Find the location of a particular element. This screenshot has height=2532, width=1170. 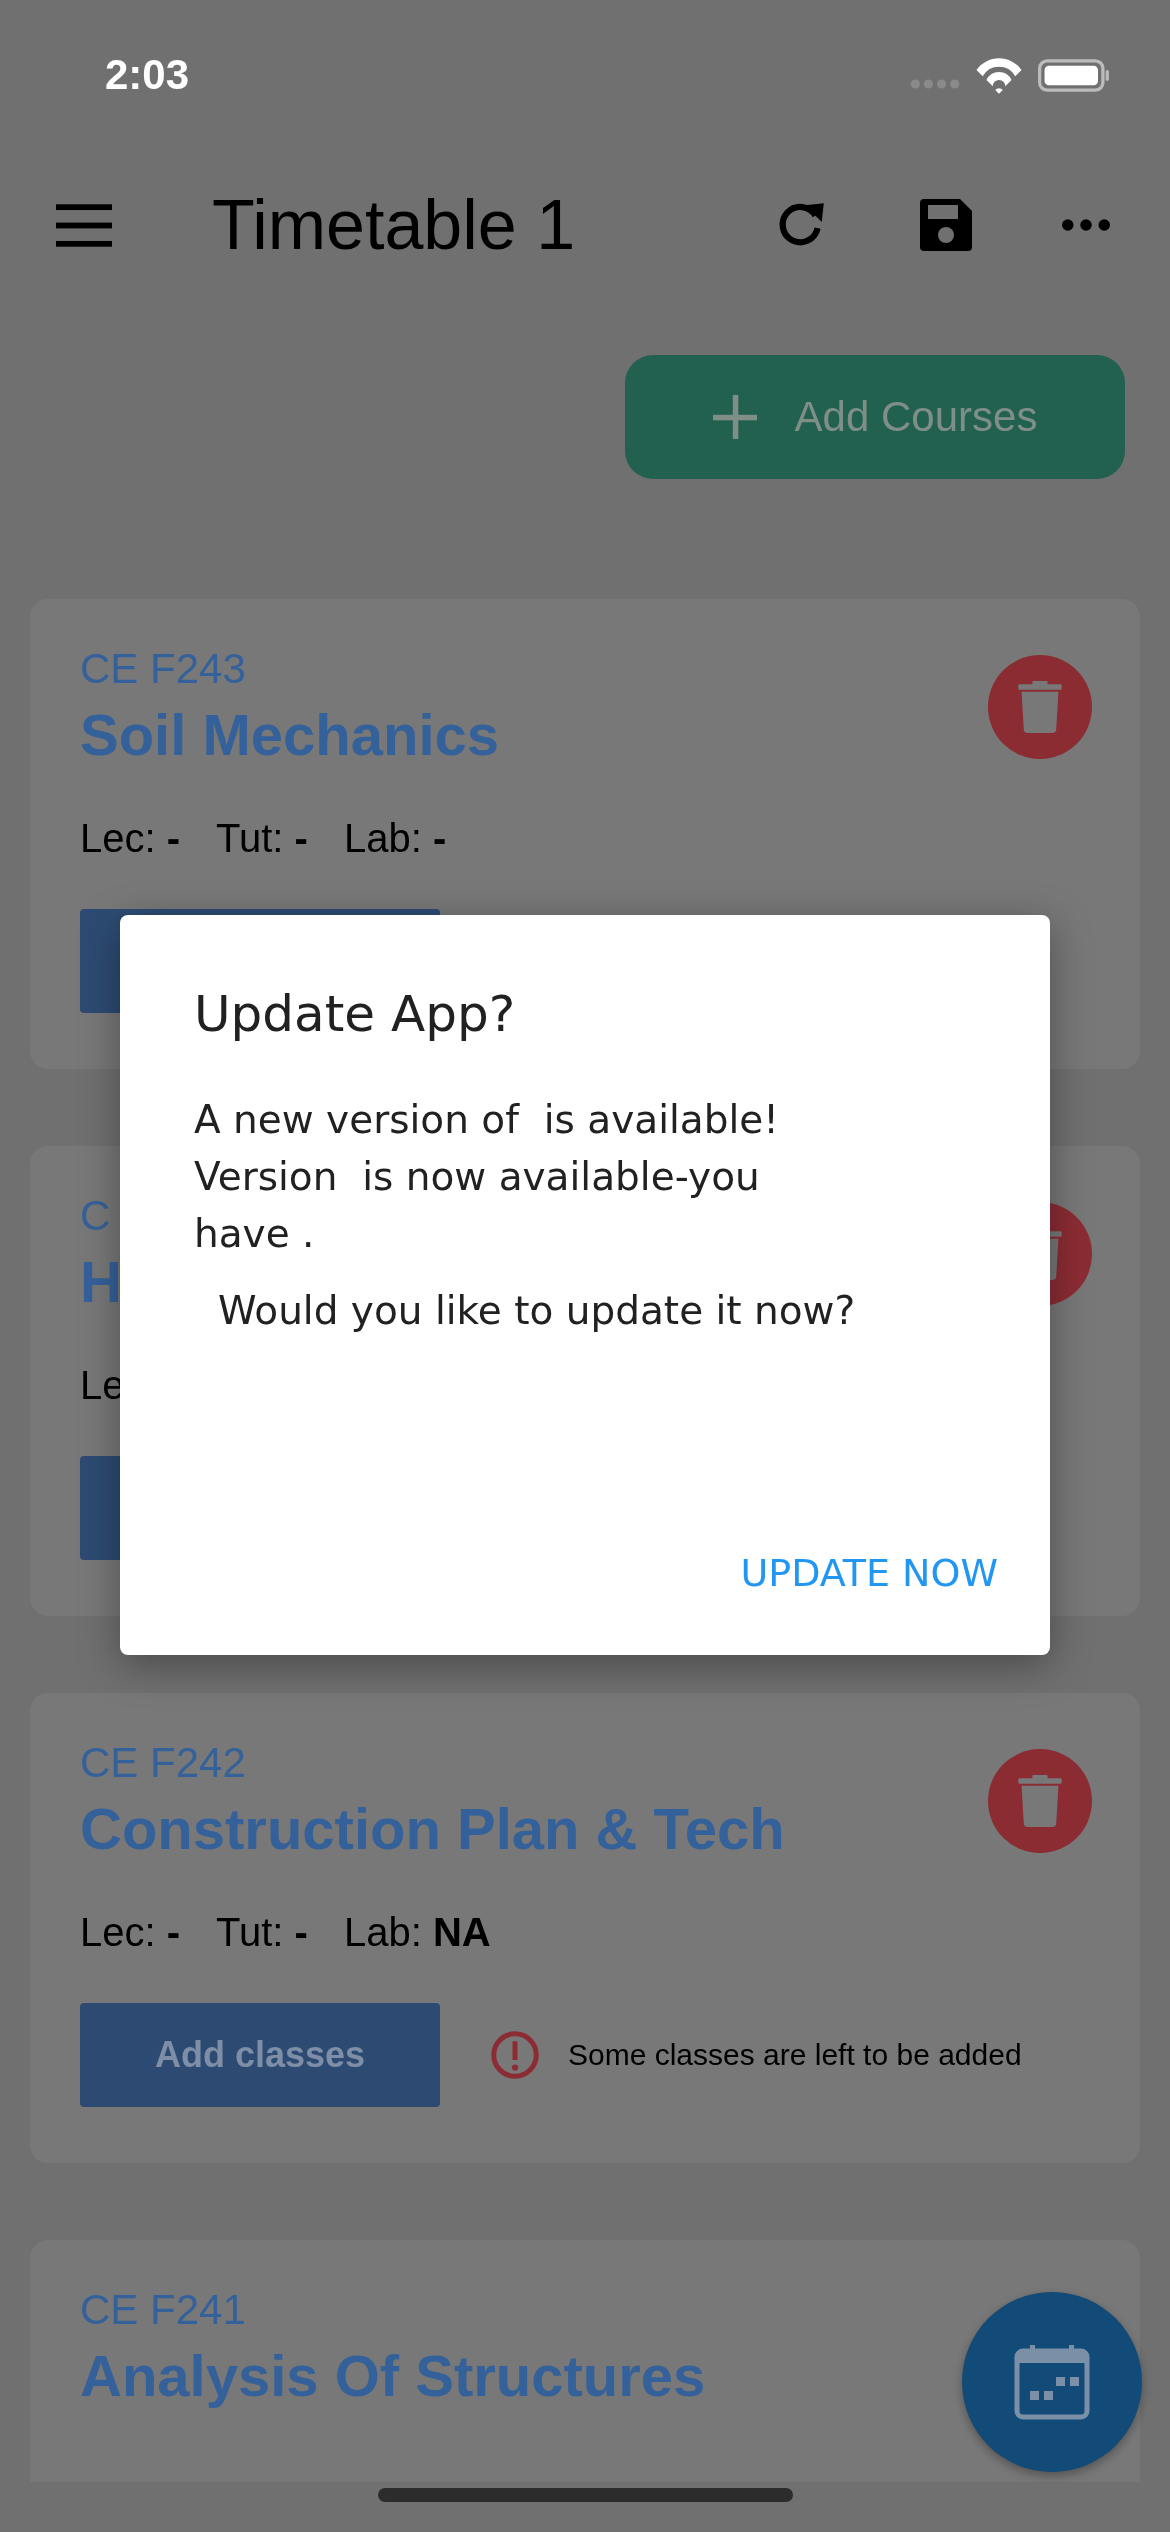

add-courses-button: Add Courses is located at coordinates (875, 417).